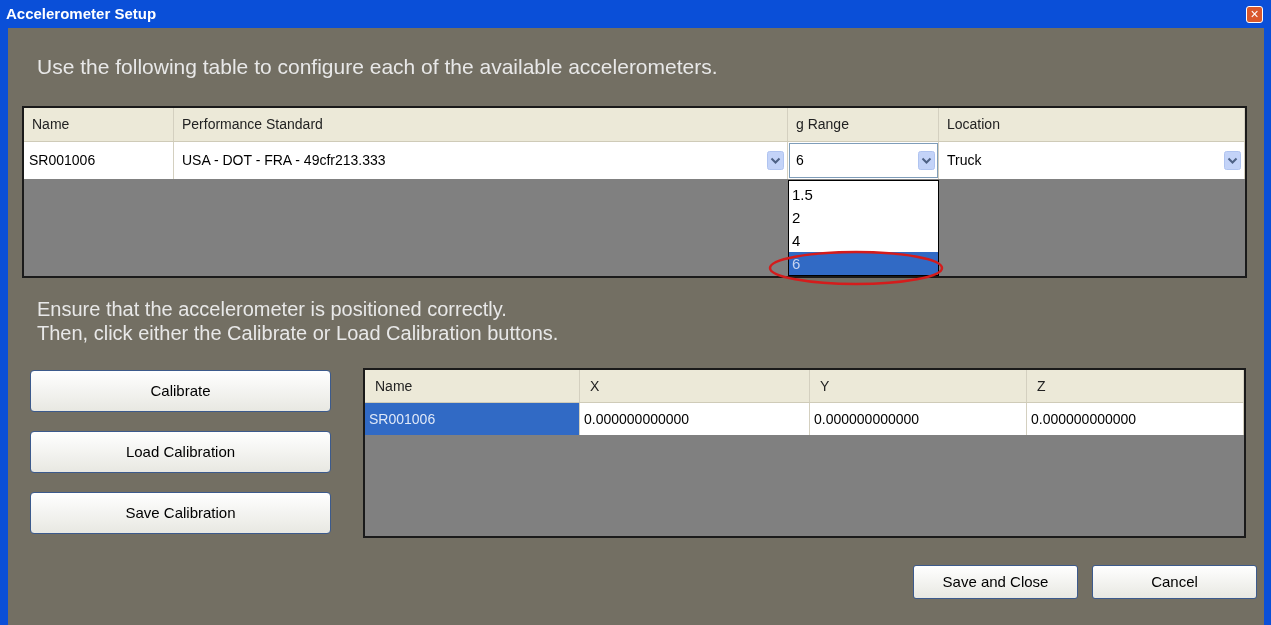 Image resolution: width=1271 pixels, height=625 pixels. I want to click on dropdown-value: 6, so click(800, 160).